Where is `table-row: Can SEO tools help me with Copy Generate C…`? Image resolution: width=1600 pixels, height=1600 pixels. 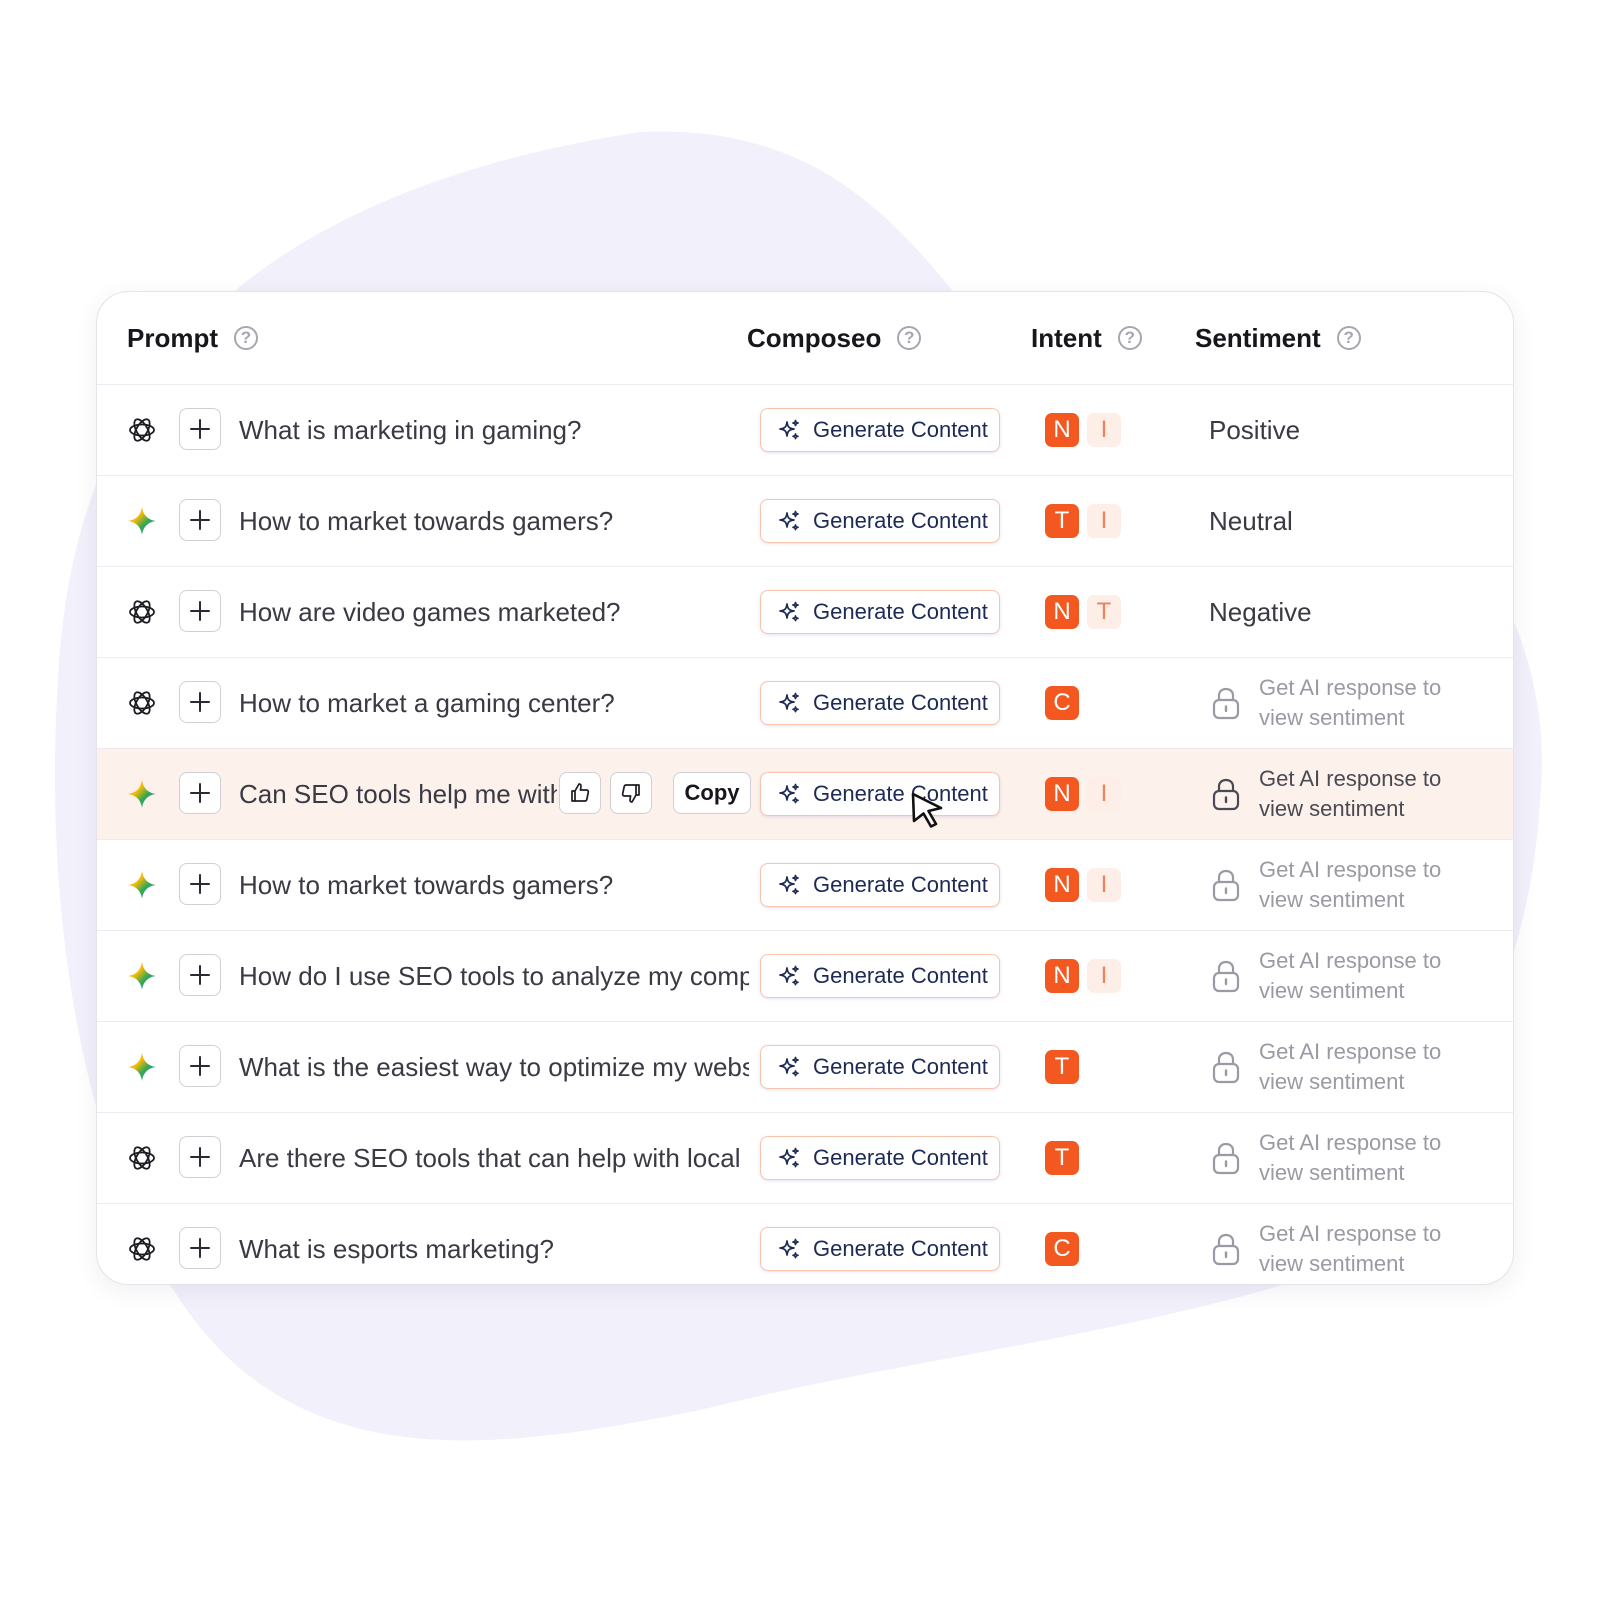 table-row: Can SEO tools help me with Copy Generate C… is located at coordinates (805, 794).